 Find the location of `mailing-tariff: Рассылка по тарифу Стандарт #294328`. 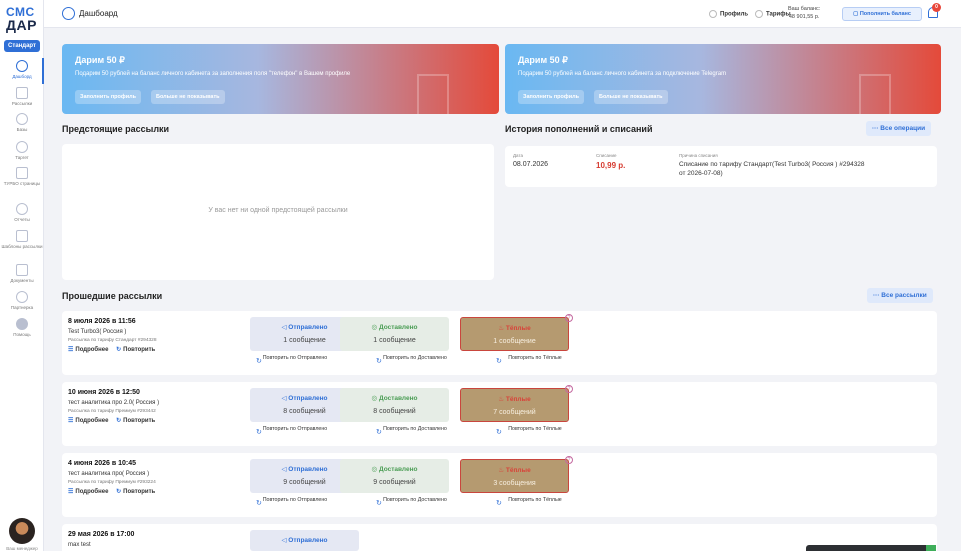

mailing-tariff: Рассылка по тарифу Стандарт #294328 is located at coordinates (112, 340).